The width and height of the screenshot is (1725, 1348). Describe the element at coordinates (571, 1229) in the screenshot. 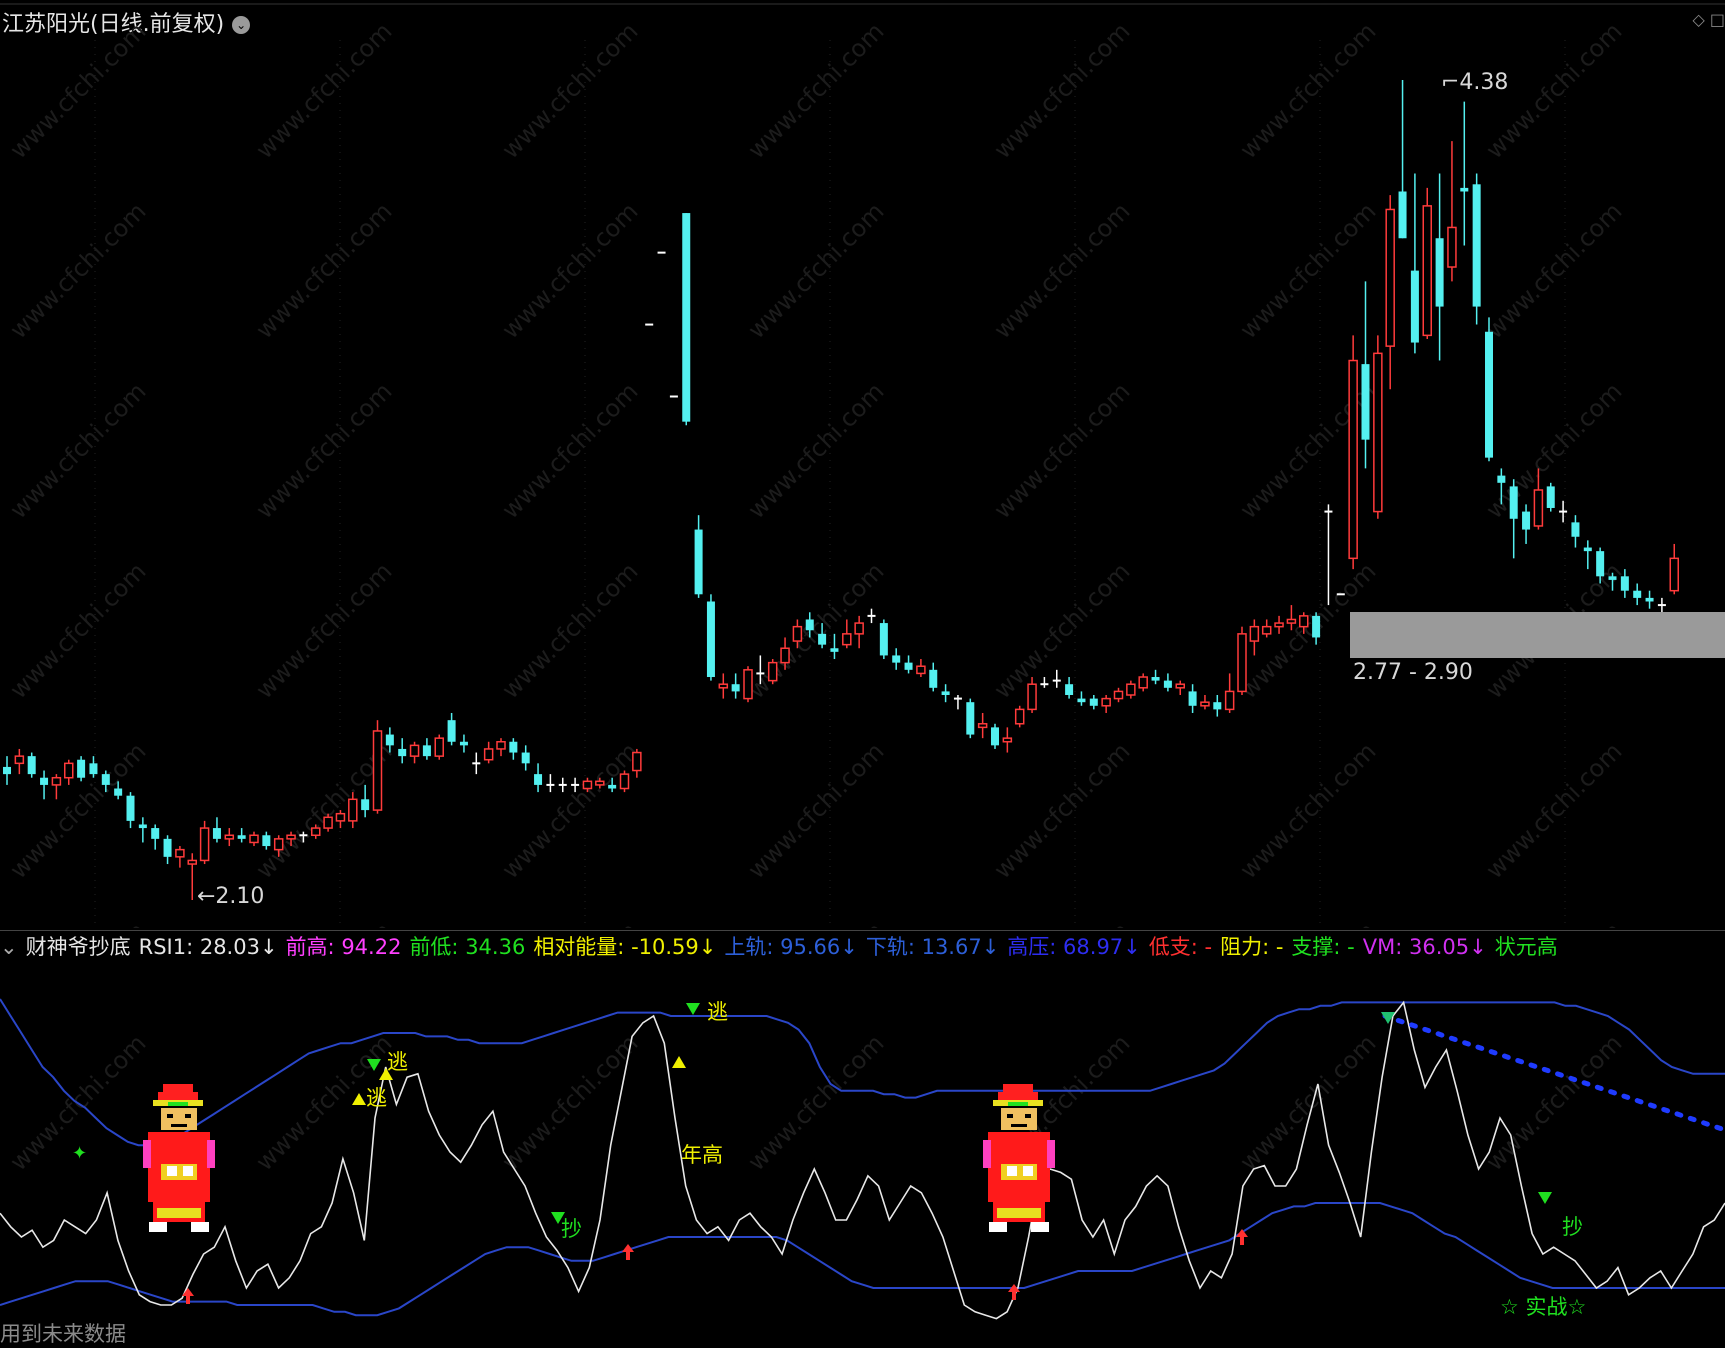

I see `bottom-signal-label: 抄` at that location.